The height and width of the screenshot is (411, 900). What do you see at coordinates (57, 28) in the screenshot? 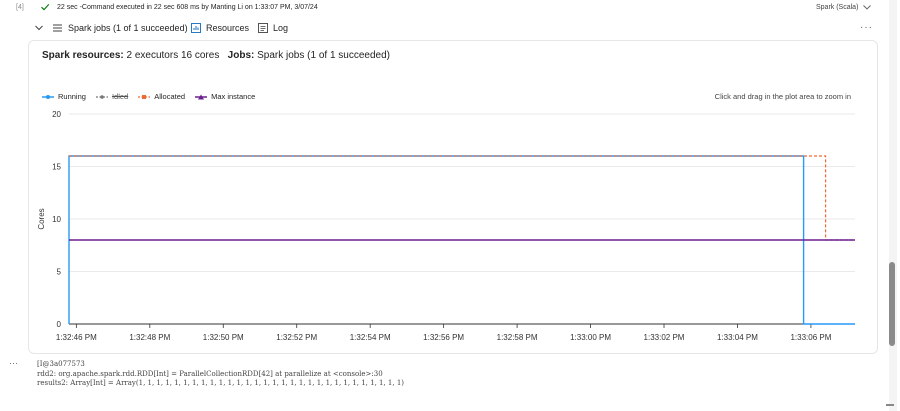
I see `list-icon` at bounding box center [57, 28].